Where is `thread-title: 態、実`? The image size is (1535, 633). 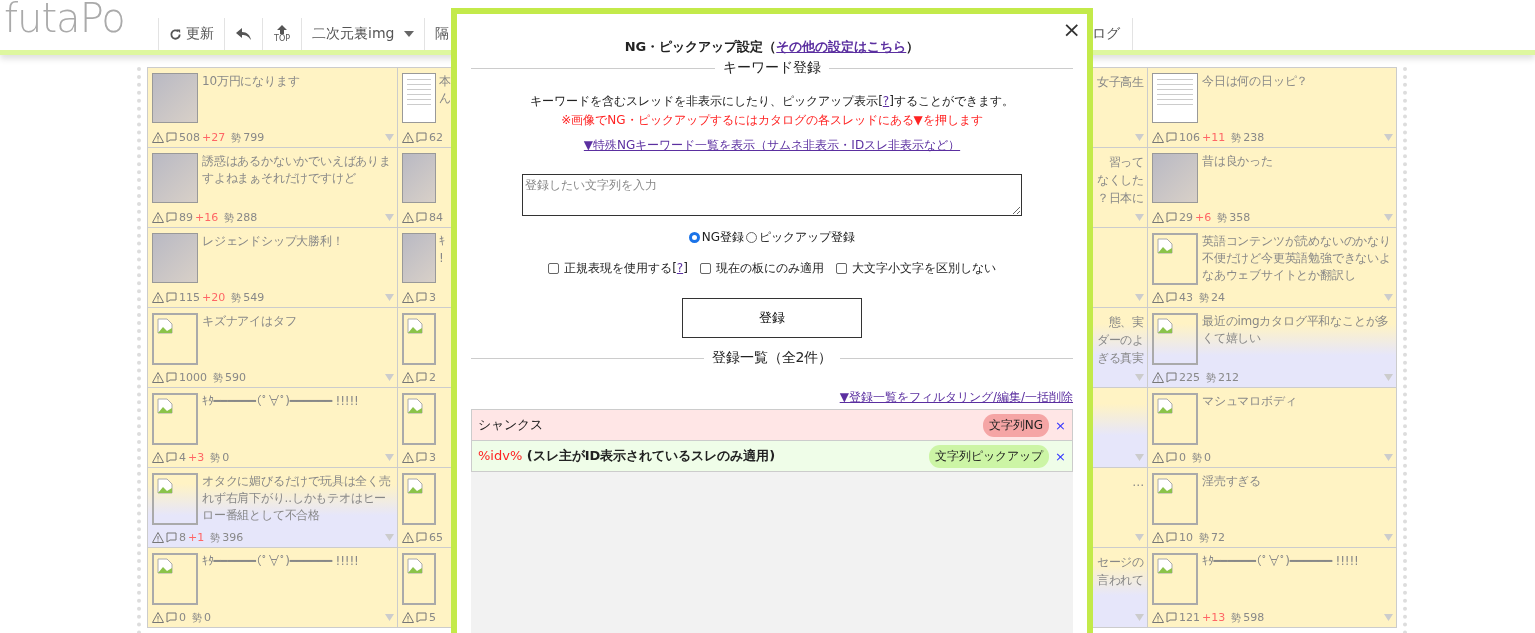 thread-title: 態、実 is located at coordinates (1126, 322).